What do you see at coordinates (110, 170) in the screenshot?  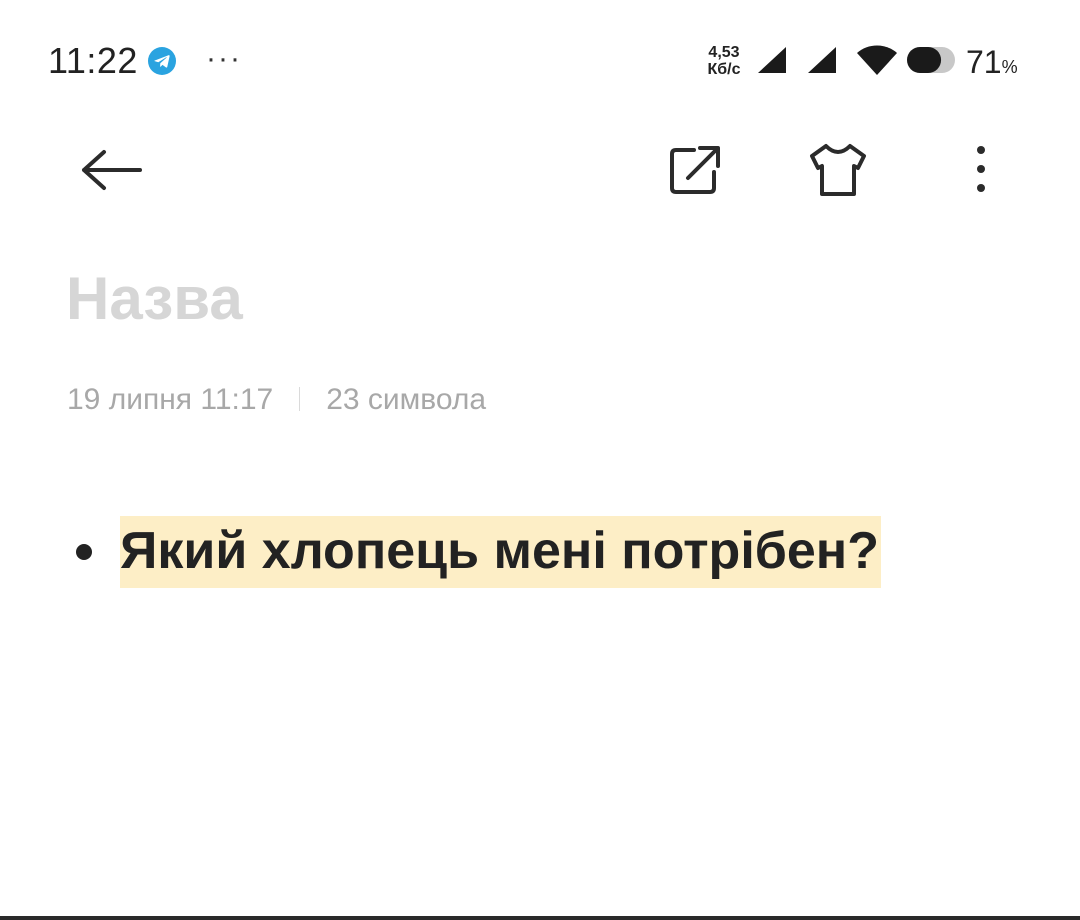 I see `back-arrow-icon` at bounding box center [110, 170].